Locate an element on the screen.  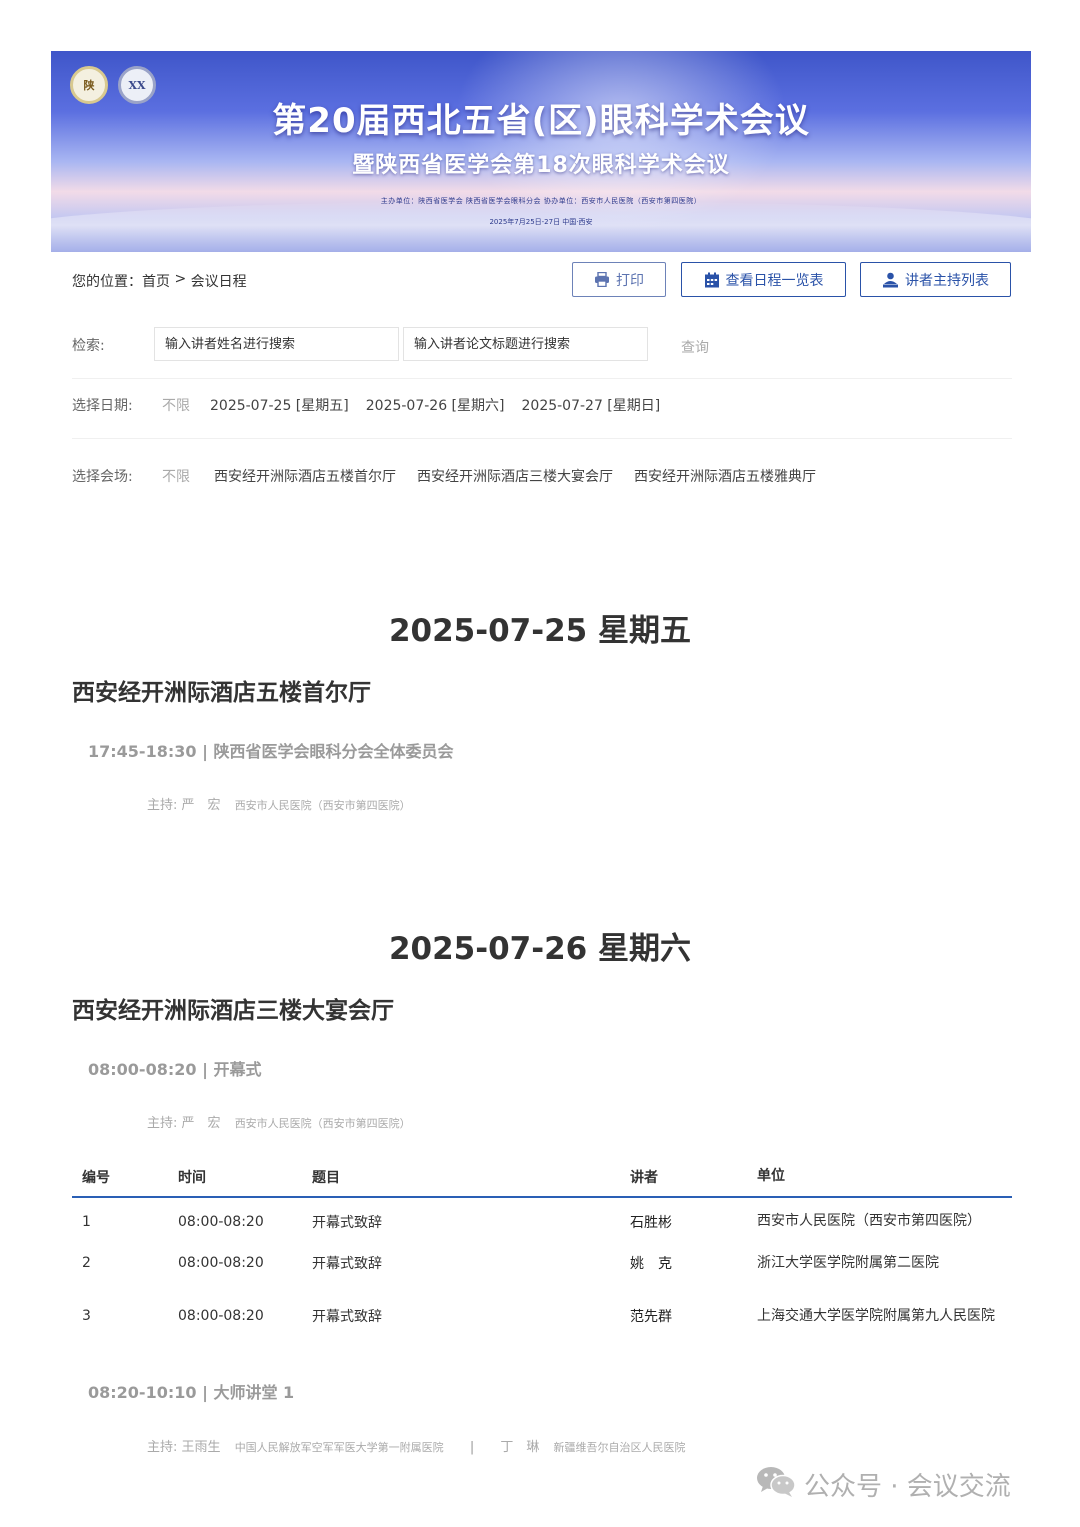
hall-heading: 西安经开洲际酒店三楼大宴会厅 is located at coordinates (233, 1011).